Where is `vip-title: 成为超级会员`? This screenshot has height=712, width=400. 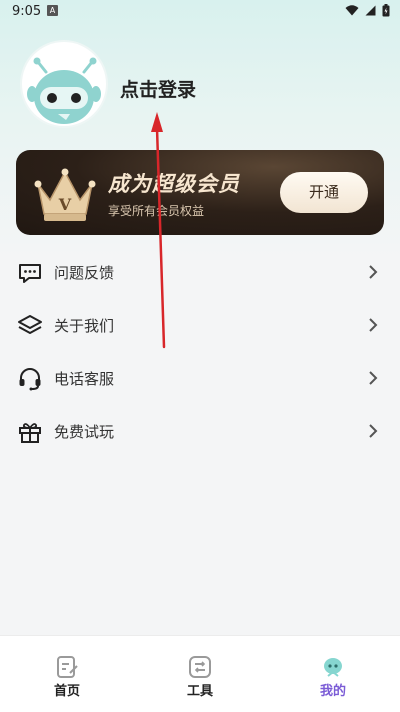 vip-title: 成为超级会员 is located at coordinates (174, 184).